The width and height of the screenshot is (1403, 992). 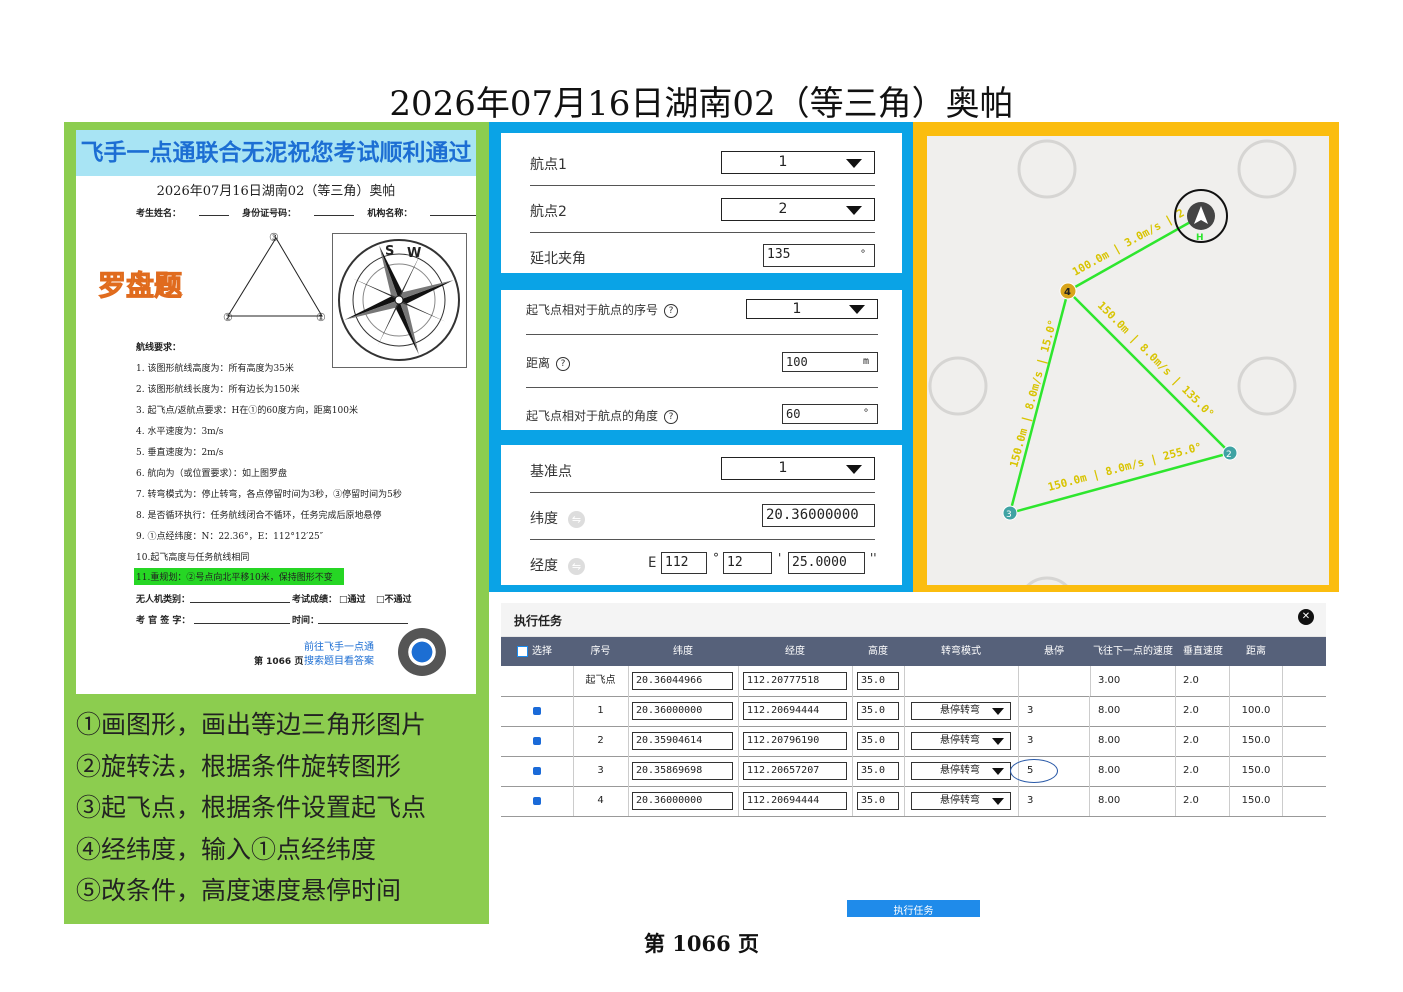 I want to click on lat-cell-input: 20.35904614, so click(x=682, y=741).